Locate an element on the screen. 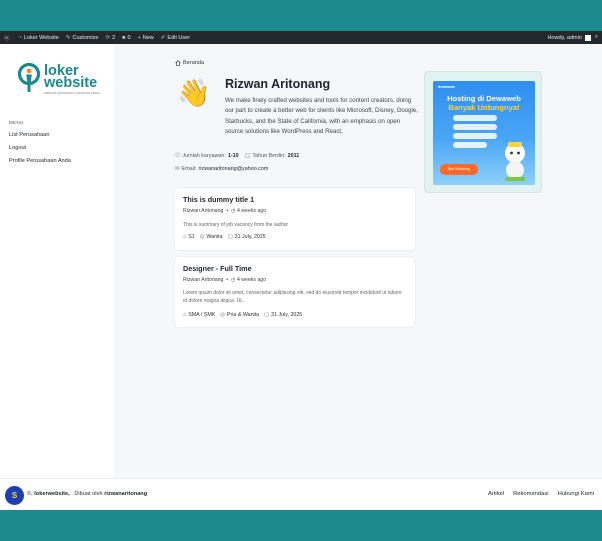 The width and height of the screenshot is (602, 541). admin-bar-updates: ⟳ 2 is located at coordinates (111, 38).